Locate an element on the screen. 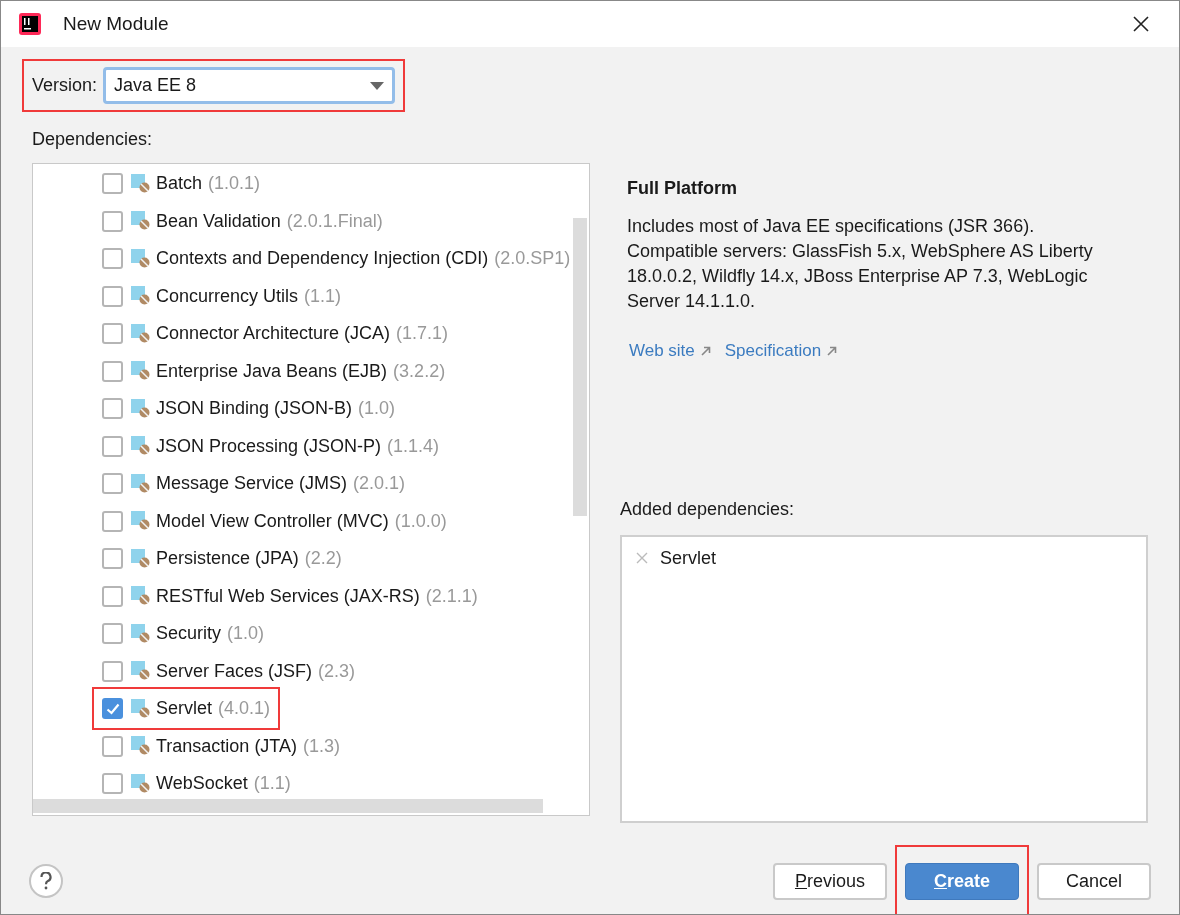 The width and height of the screenshot is (1180, 915). dependency-name: Concurrency Utils is located at coordinates (227, 296).